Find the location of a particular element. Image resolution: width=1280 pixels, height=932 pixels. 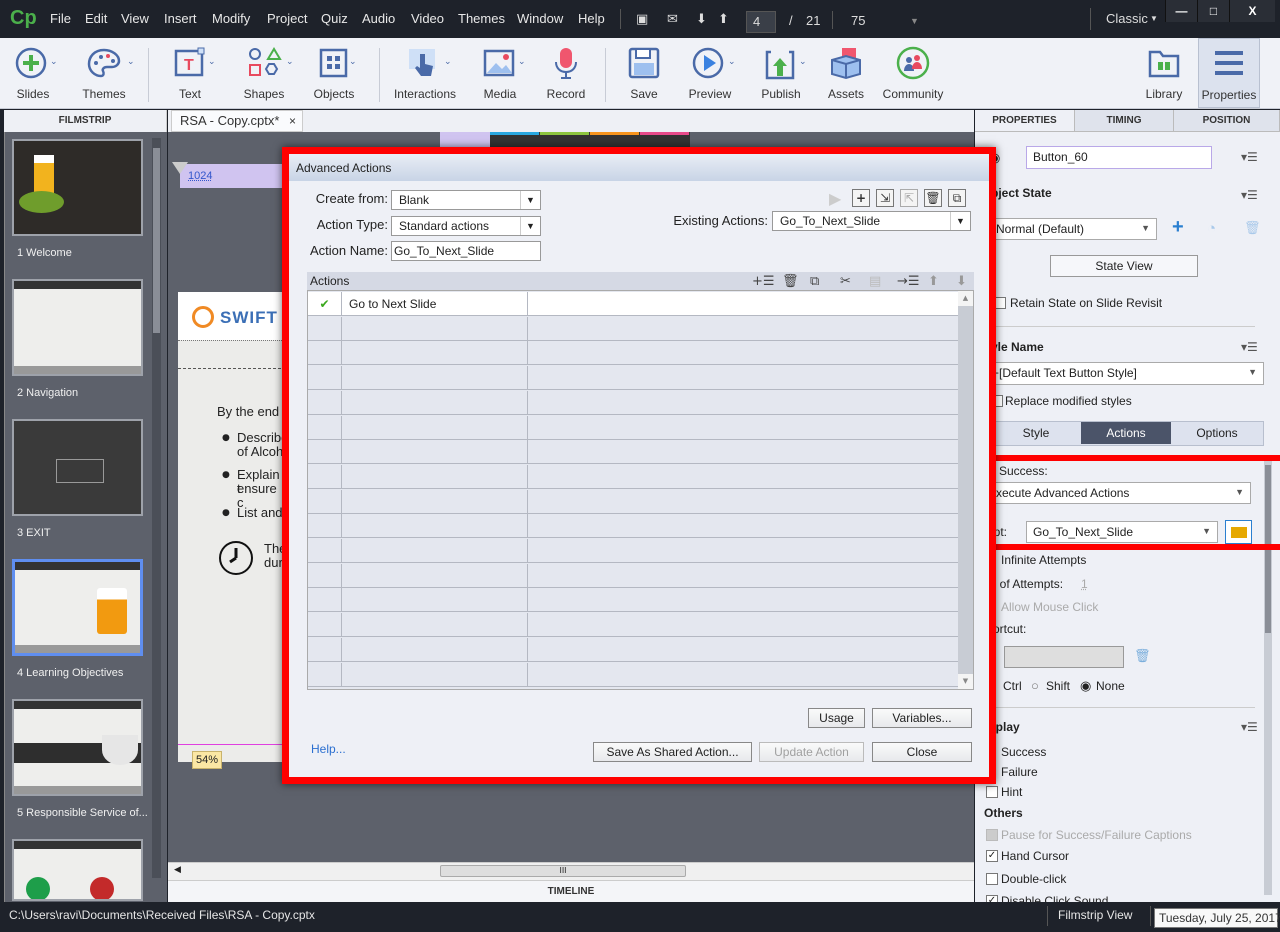

style-name-select: +[Default Text Button Style] ▼ is located at coordinates (1124, 373).